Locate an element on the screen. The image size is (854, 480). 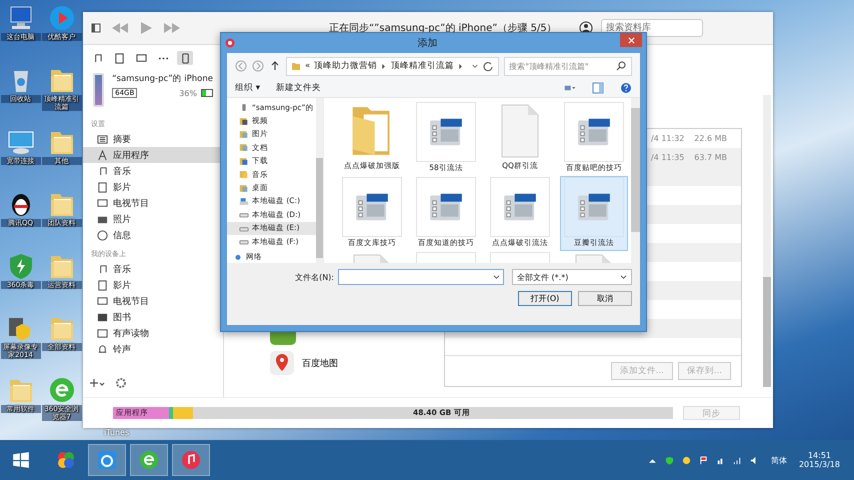
battery-percent: 36% is located at coordinates (188, 93).